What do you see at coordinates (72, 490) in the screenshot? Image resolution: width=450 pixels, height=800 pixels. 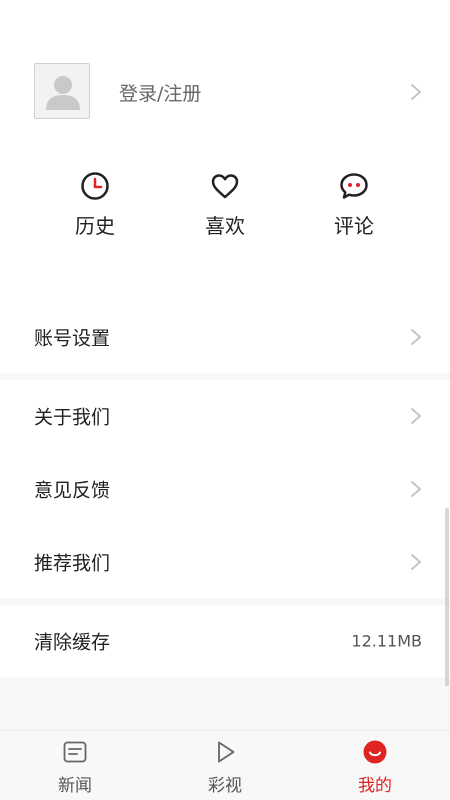 I see `menu-item-label: 意见反馈` at bounding box center [72, 490].